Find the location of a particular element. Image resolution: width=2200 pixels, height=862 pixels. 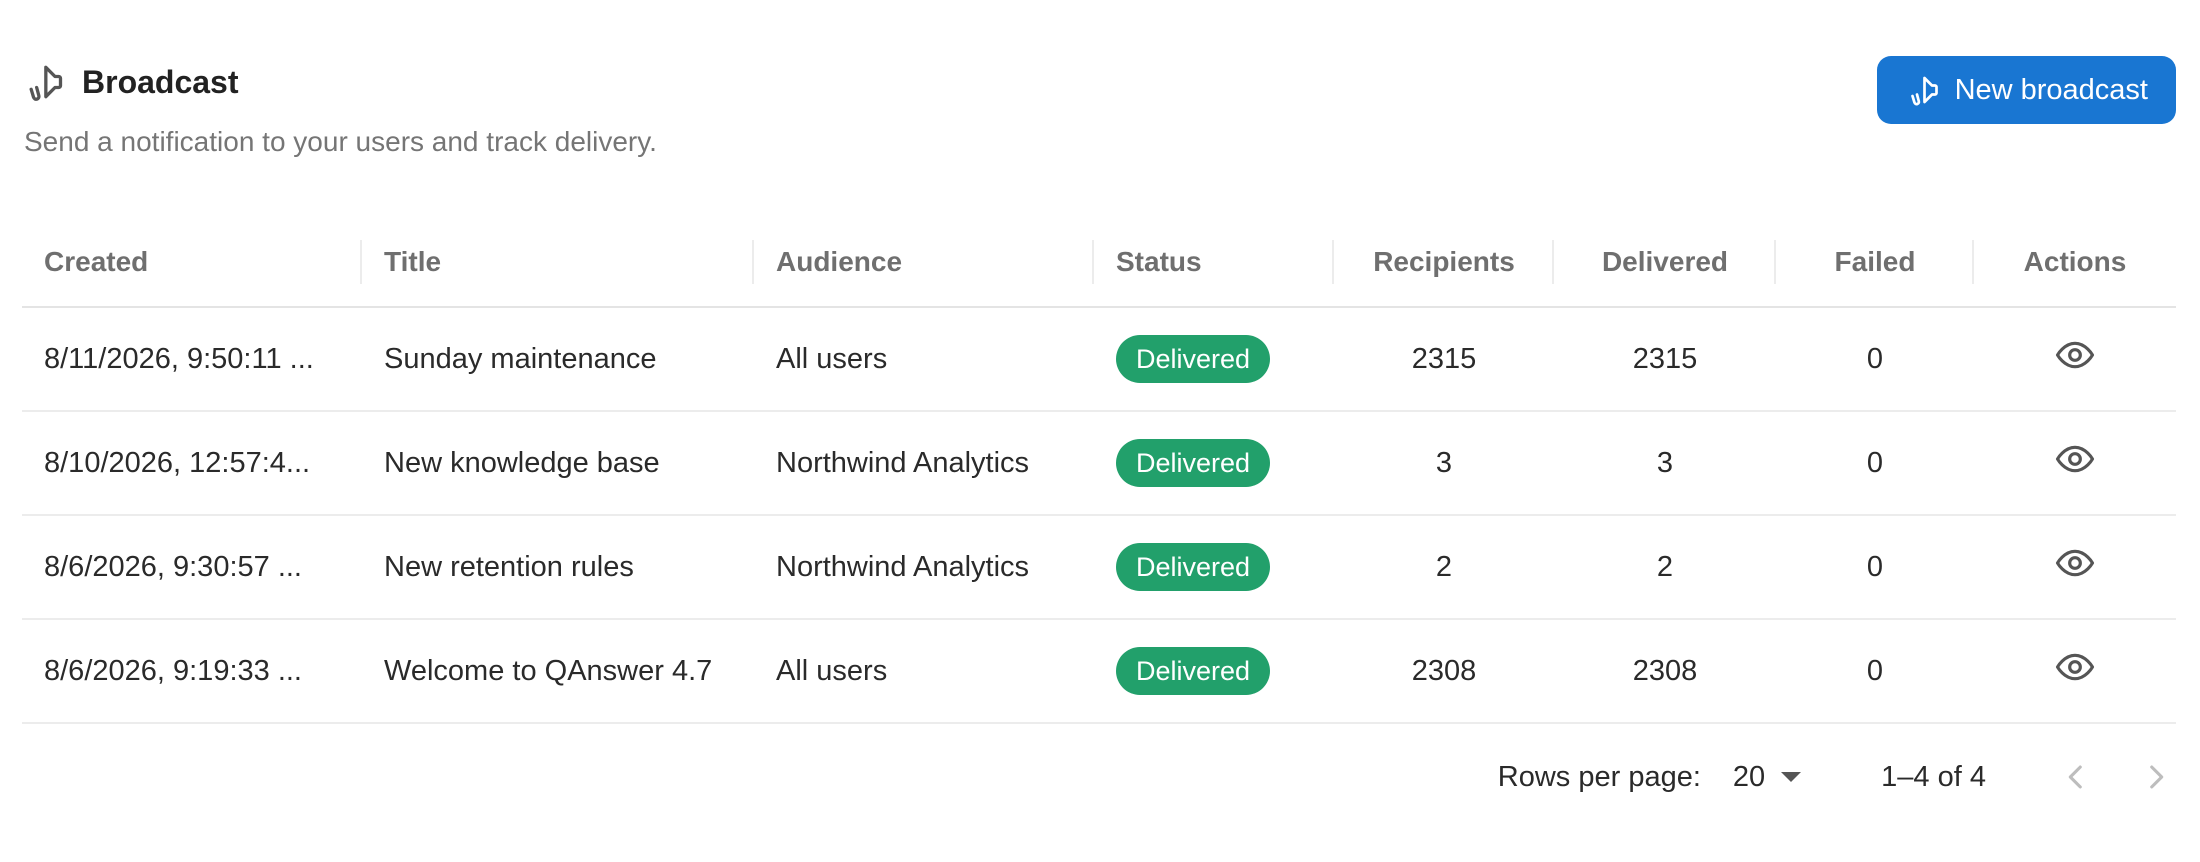

column-header-created: Created is located at coordinates (192, 262).